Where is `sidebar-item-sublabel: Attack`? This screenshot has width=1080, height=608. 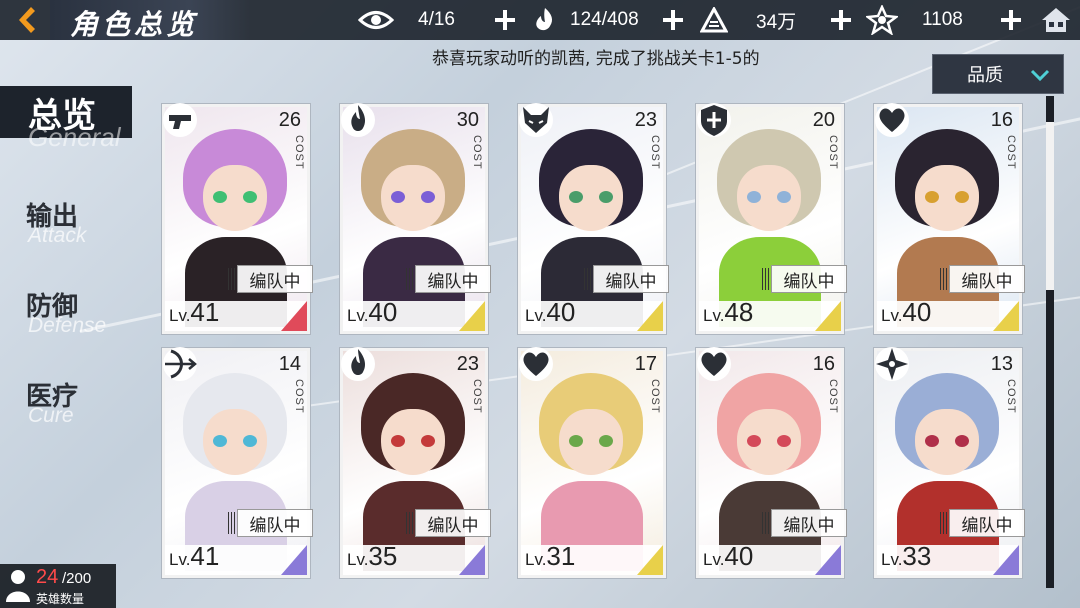 sidebar-item-sublabel: Attack is located at coordinates (57, 235).